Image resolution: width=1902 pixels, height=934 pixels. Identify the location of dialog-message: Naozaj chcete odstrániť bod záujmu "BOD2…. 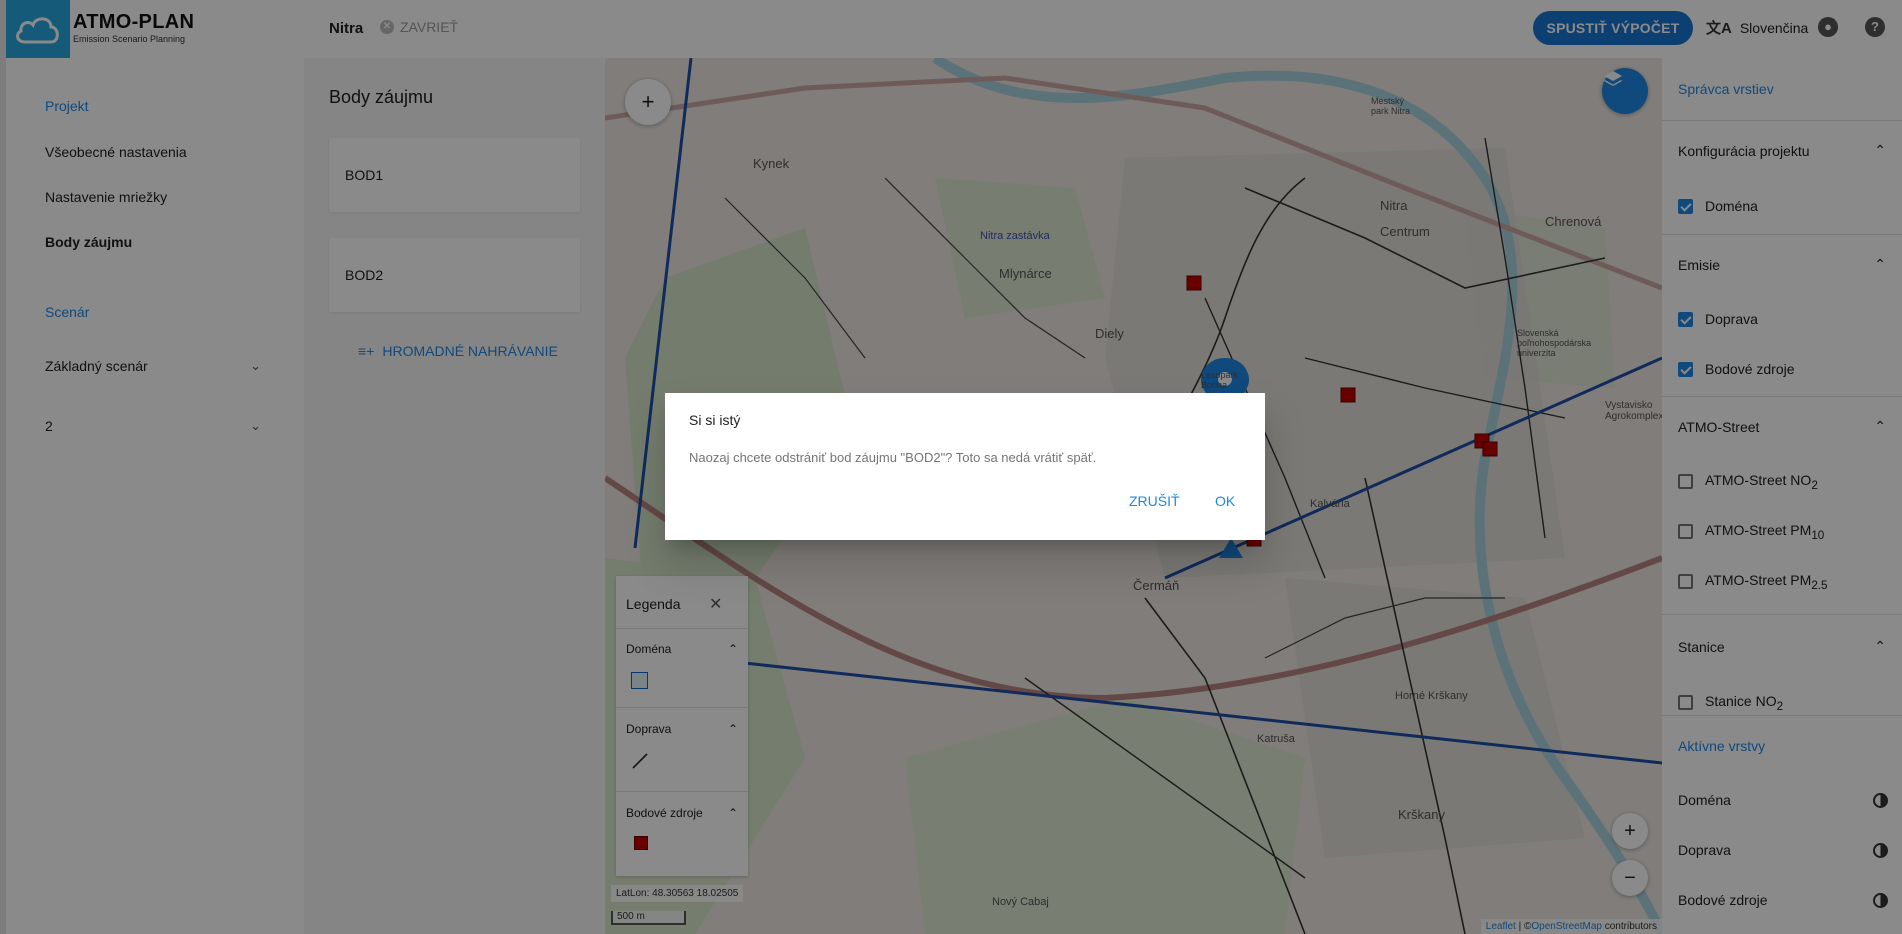
(893, 457).